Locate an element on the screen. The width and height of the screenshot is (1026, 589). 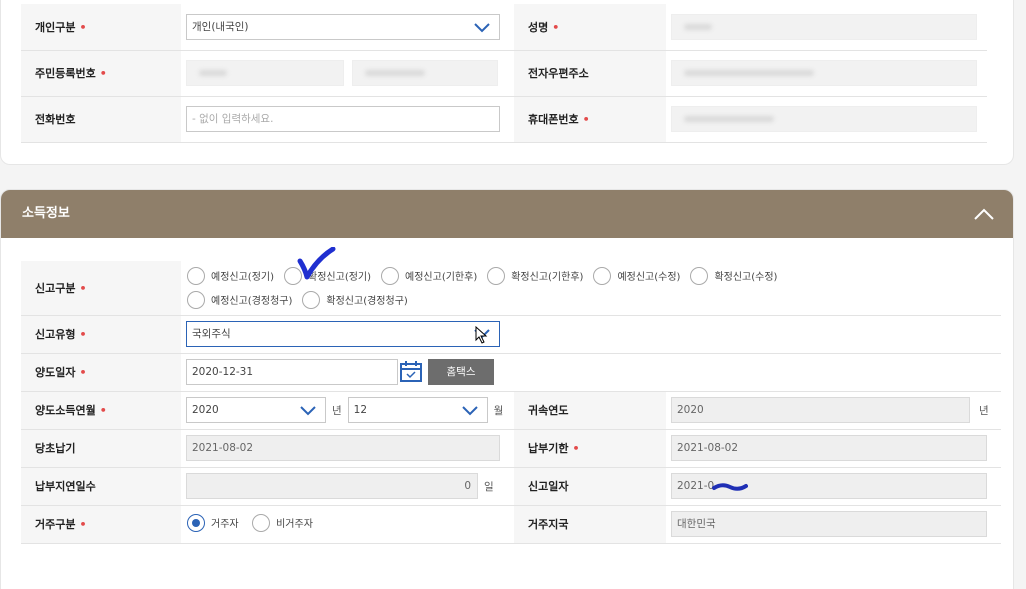
required-mark: • is located at coordinates (83, 27).